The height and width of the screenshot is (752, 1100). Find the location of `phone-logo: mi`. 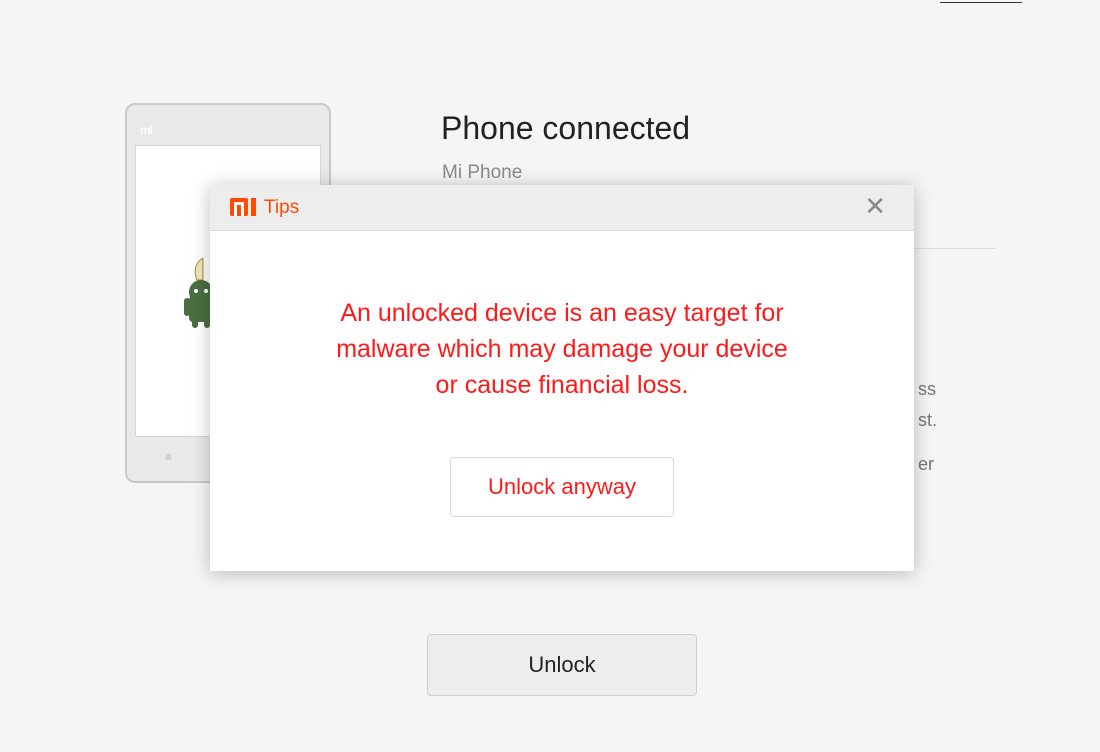

phone-logo: mi is located at coordinates (146, 130).